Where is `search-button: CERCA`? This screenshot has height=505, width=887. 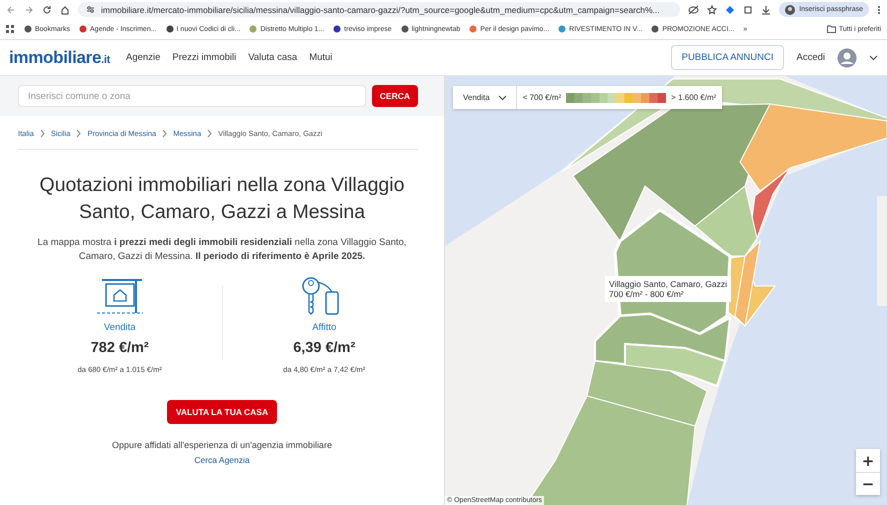 search-button: CERCA is located at coordinates (395, 96).